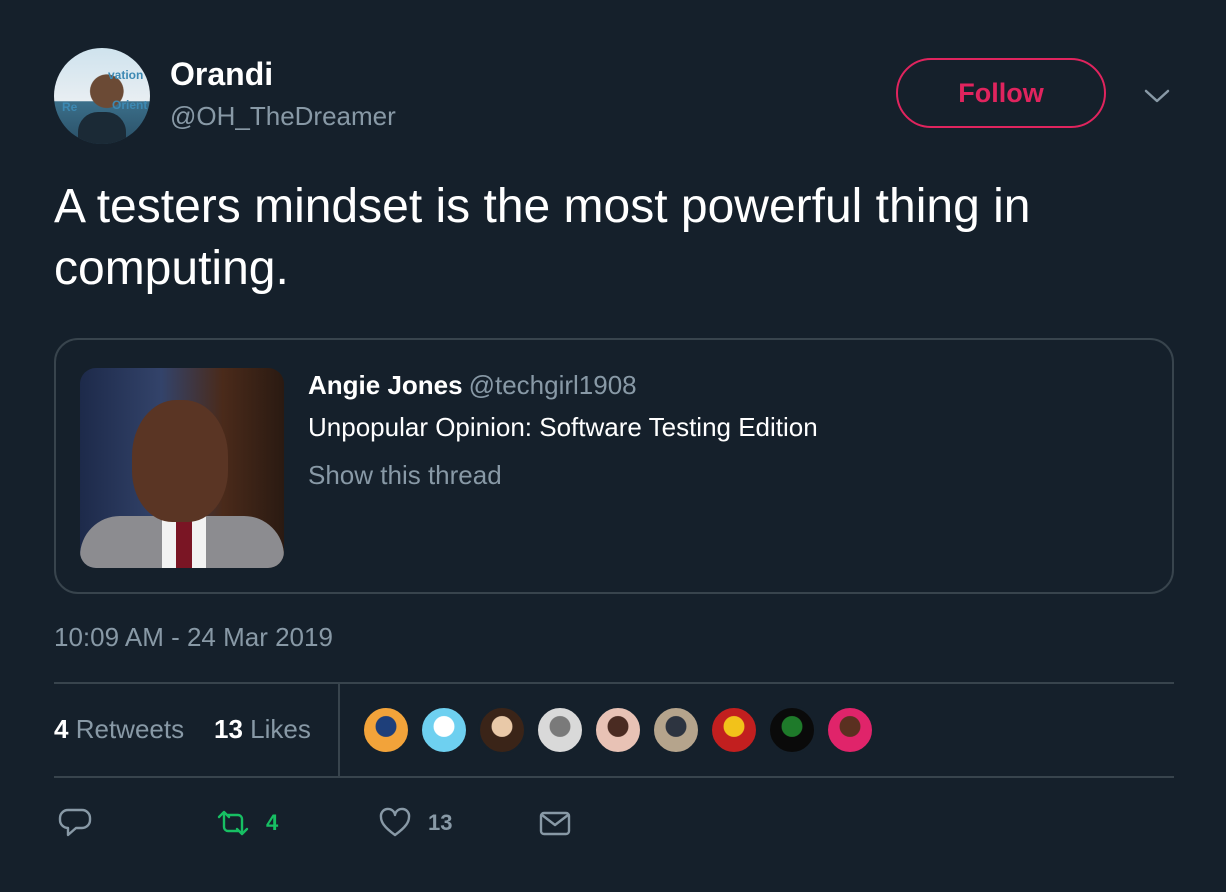 Image resolution: width=1226 pixels, height=892 pixels. Describe the element at coordinates (552, 385) in the screenshot. I see `quoted-author-handle: @techgirl1908` at that location.